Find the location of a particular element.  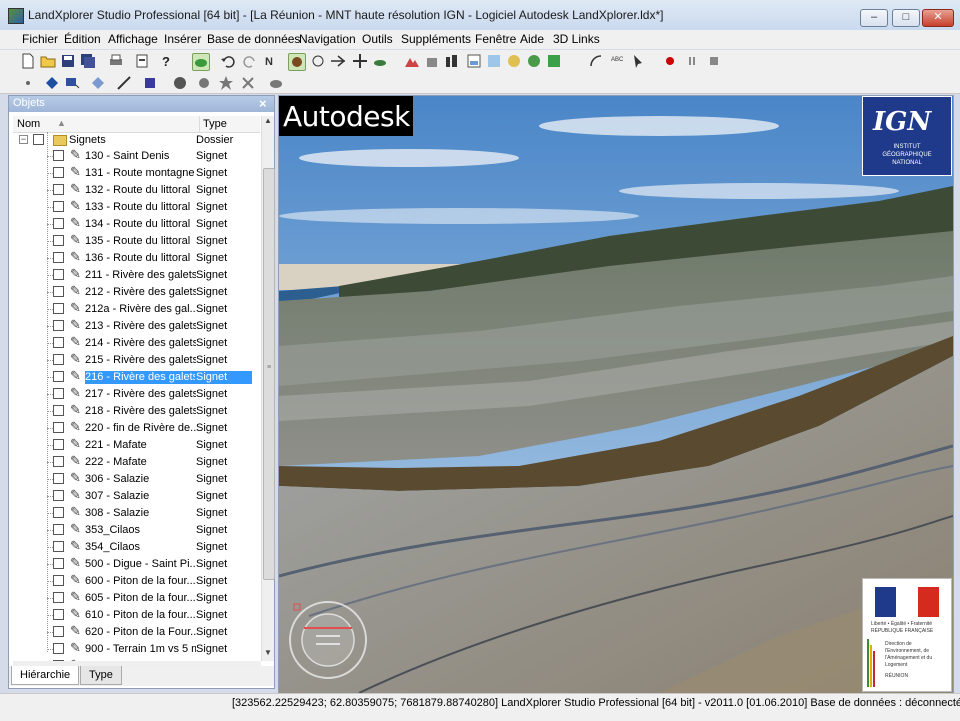

tab-hierarchie: Hiérarchie is located at coordinates (45, 675).